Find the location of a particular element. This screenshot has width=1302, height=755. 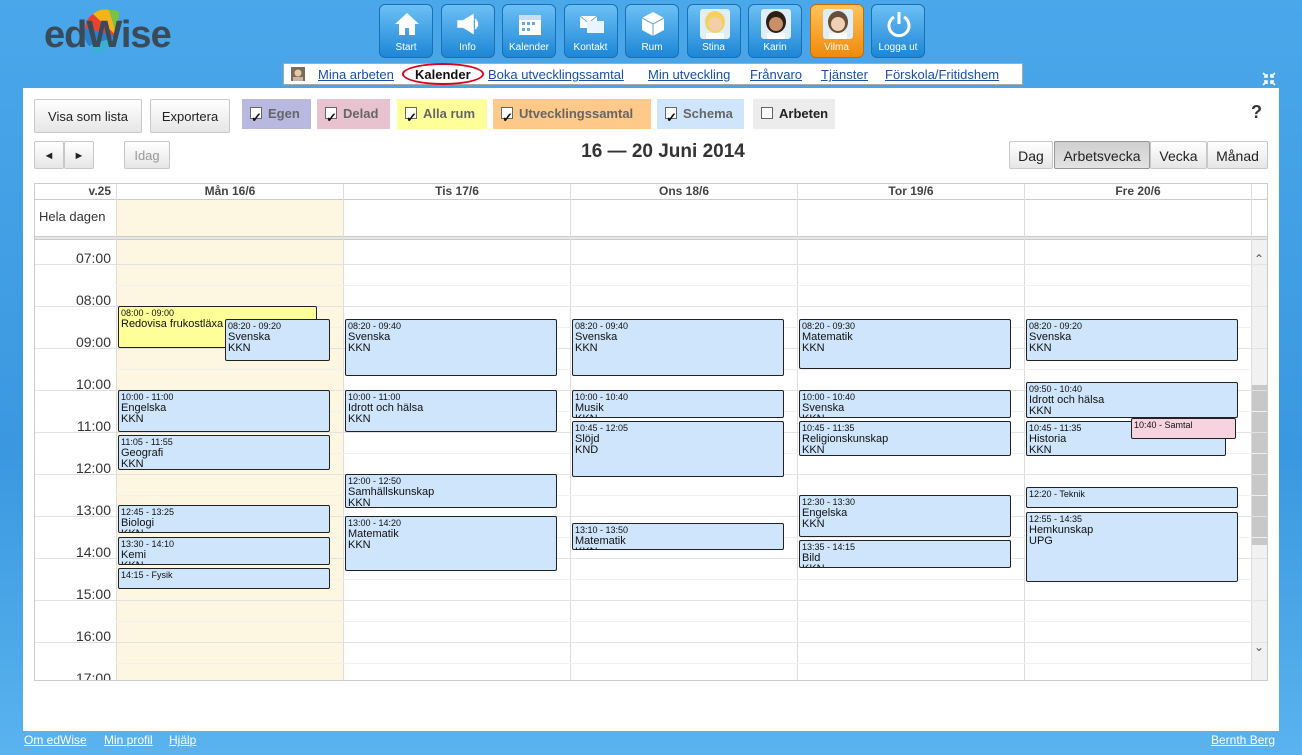

calendar-event: 14:15 - Fysik is located at coordinates (224, 579).